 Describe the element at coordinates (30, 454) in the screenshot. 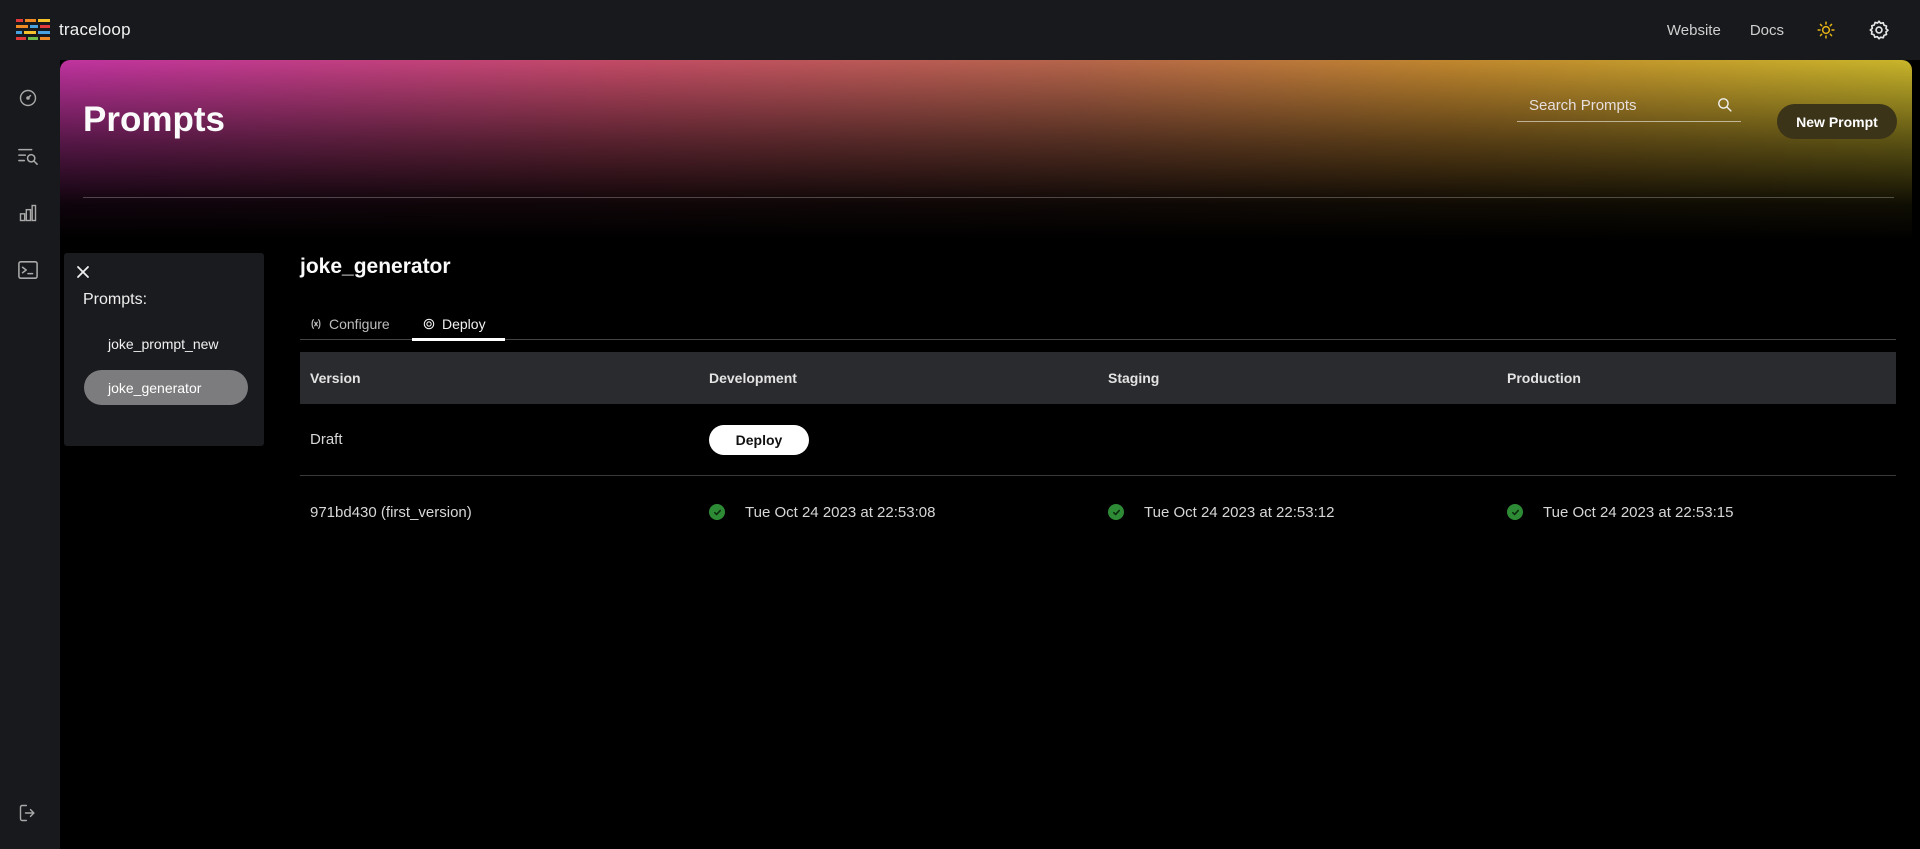

I see `left-rail` at that location.